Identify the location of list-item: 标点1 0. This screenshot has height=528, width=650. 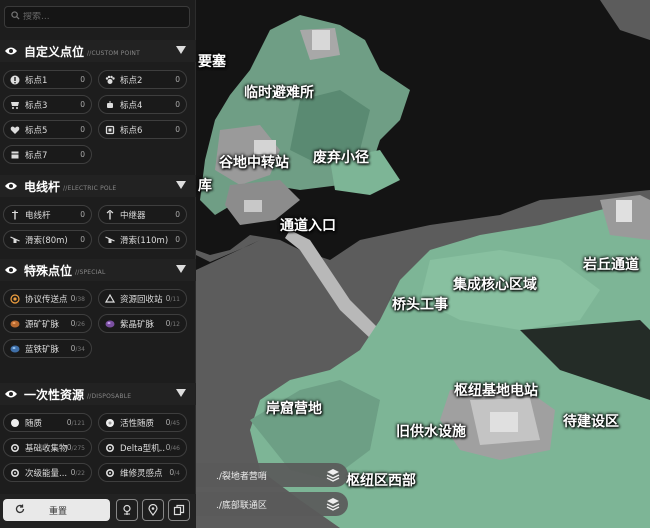
(47, 79).